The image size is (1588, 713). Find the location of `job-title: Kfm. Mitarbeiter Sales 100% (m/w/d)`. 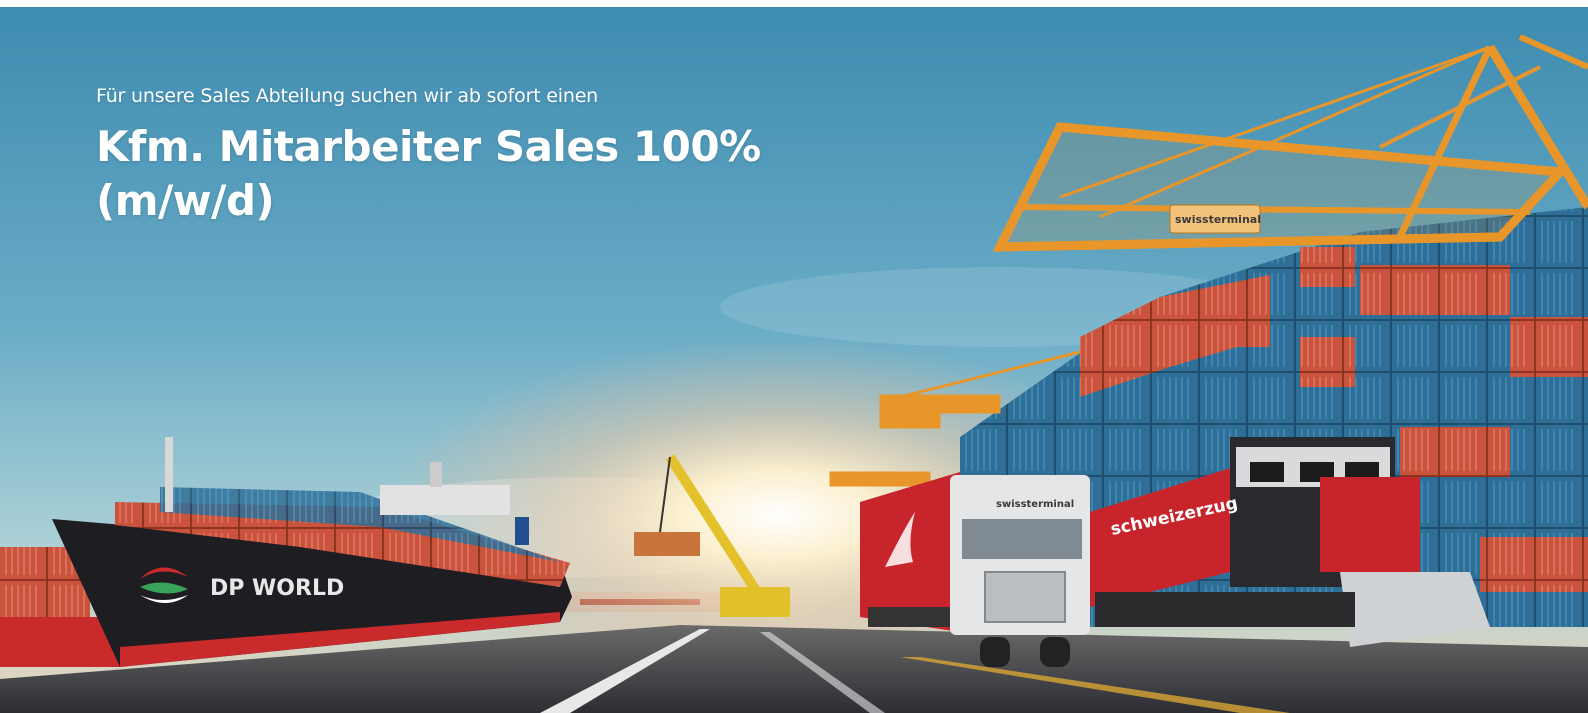

job-title: Kfm. Mitarbeiter Sales 100% (m/w/d) is located at coordinates (428, 174).